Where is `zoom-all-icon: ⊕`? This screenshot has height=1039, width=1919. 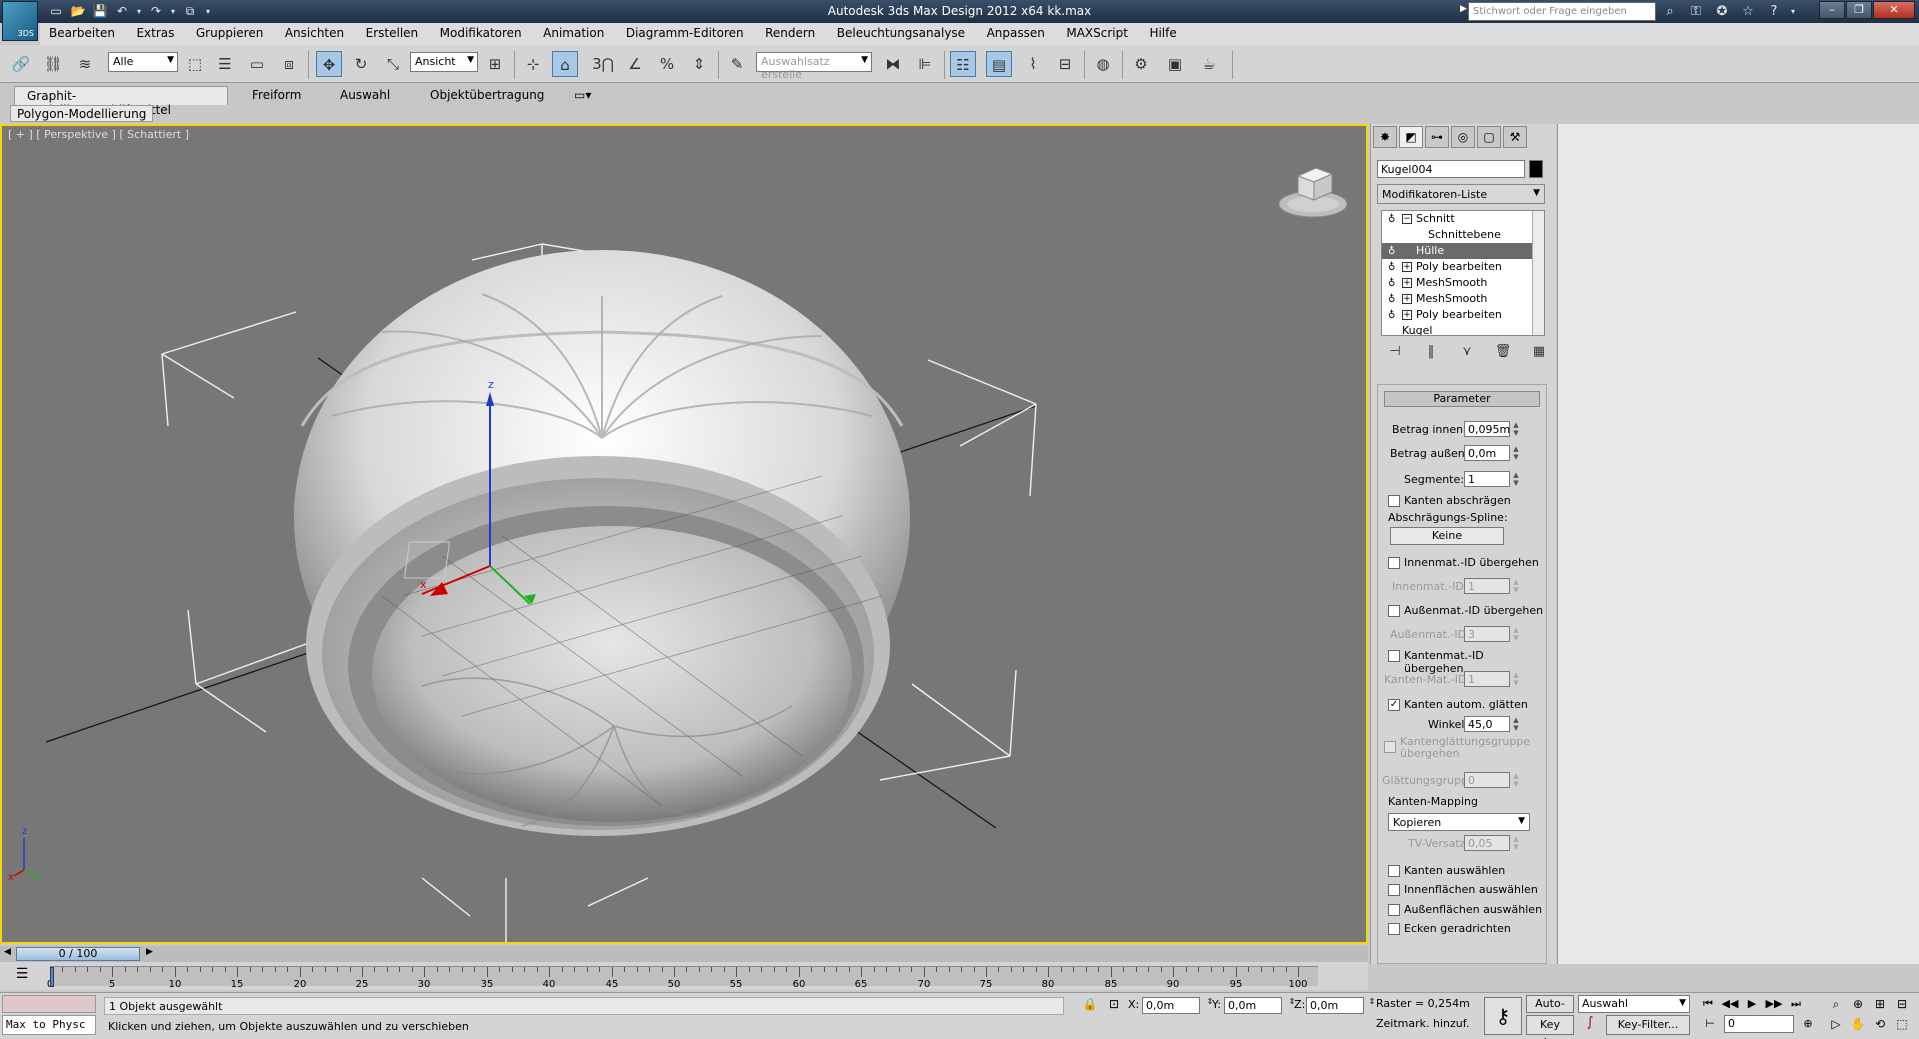
zoom-all-icon: ⊕ is located at coordinates (1858, 1004).